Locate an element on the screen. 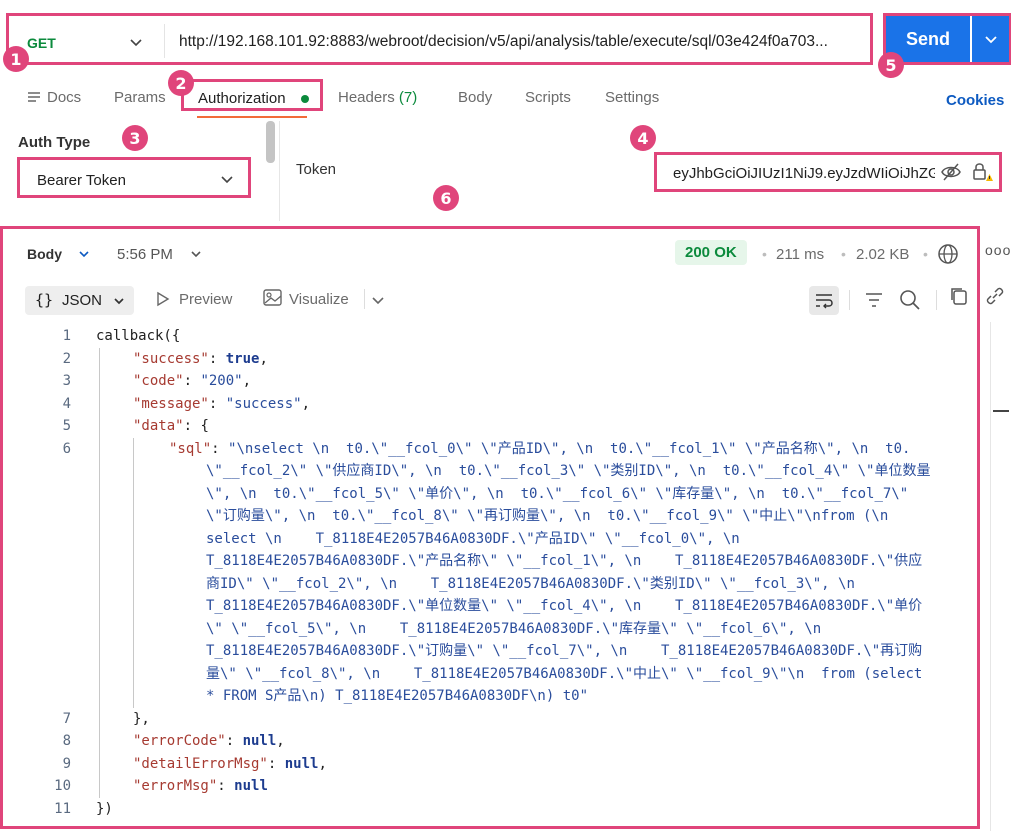 The height and width of the screenshot is (831, 1021). format-value: JSON is located at coordinates (82, 300).